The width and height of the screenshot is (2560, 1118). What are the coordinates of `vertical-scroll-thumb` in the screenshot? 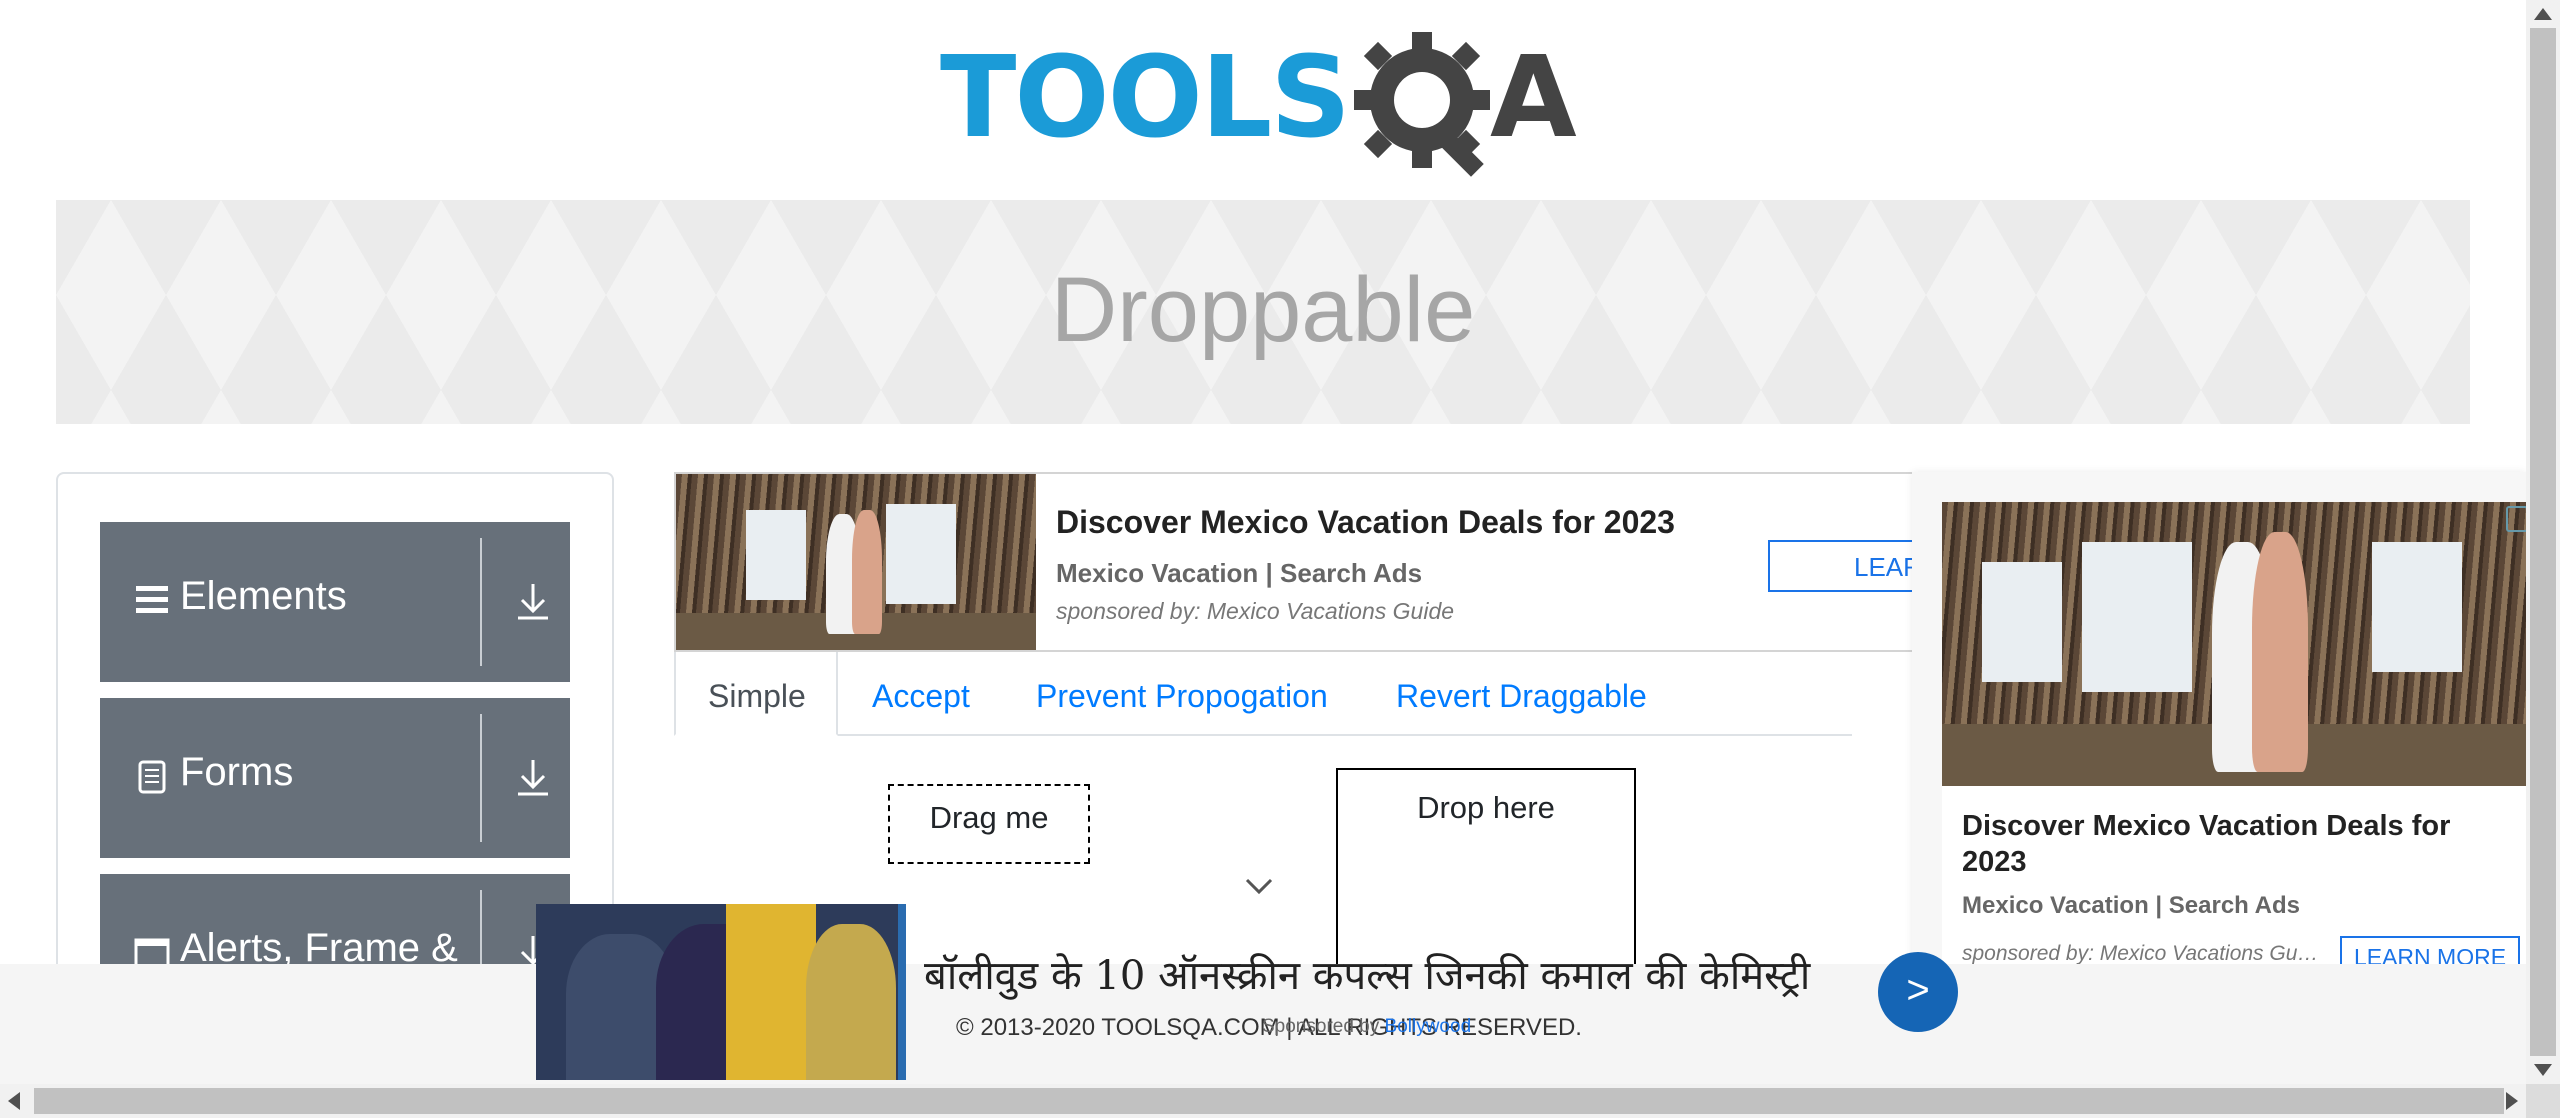 It's located at (2543, 542).